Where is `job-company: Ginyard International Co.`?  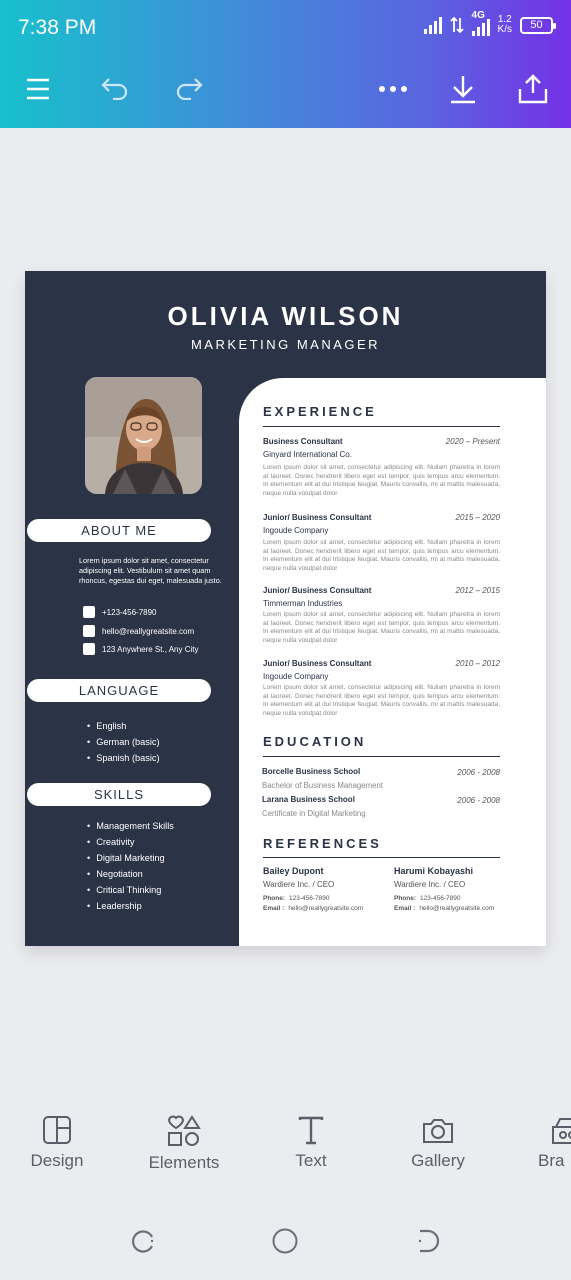 job-company: Ginyard International Co. is located at coordinates (307, 454).